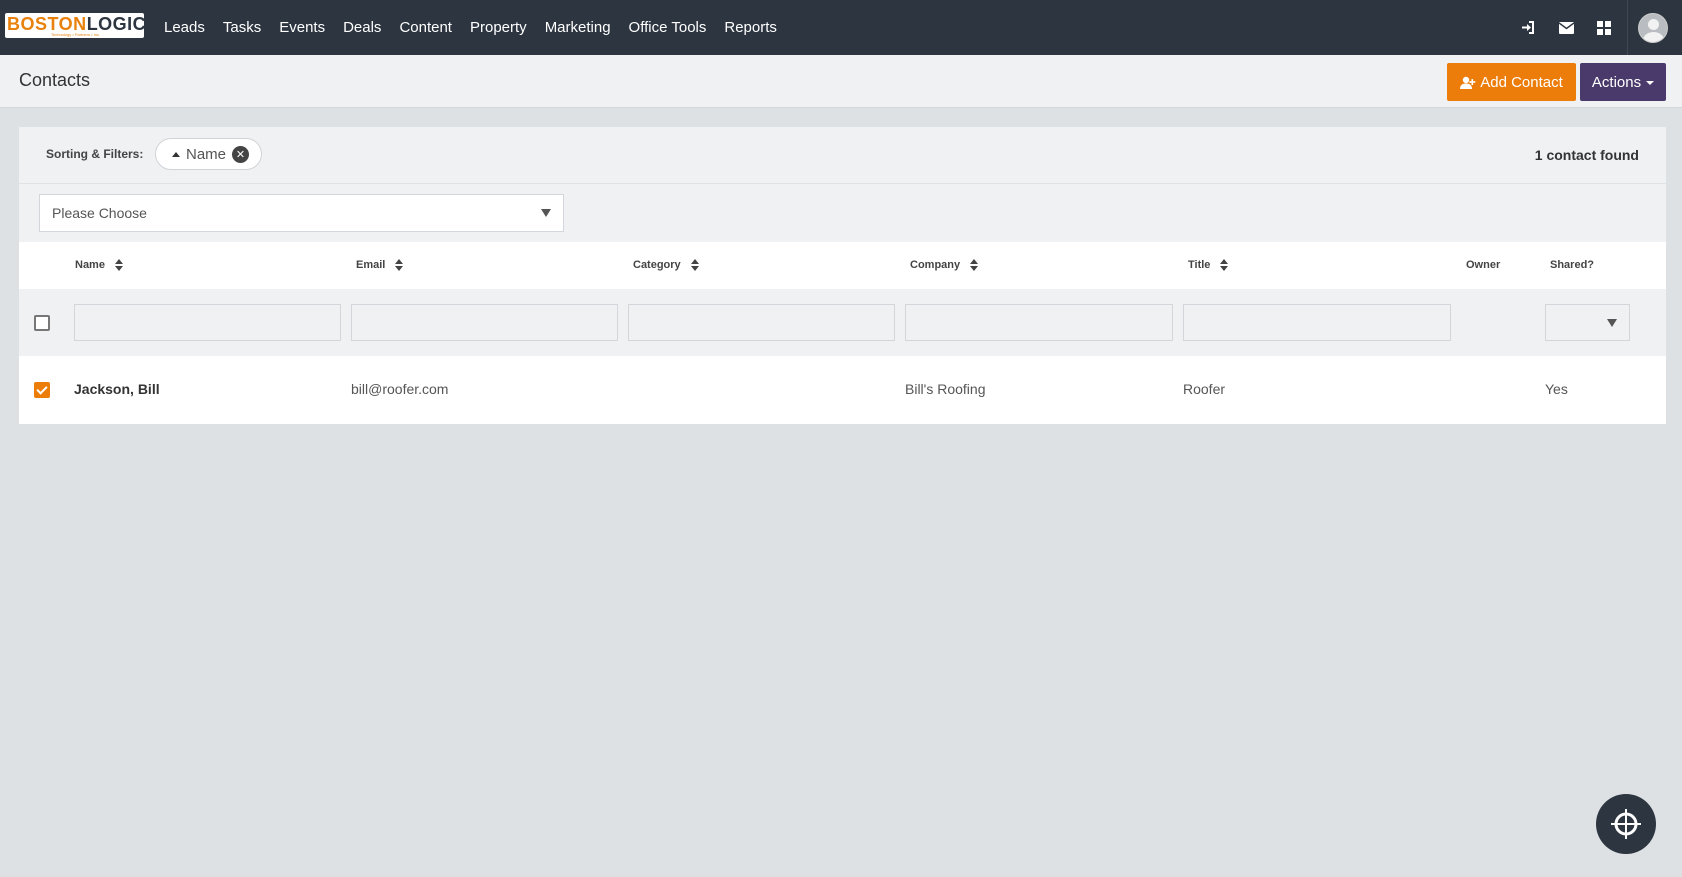  I want to click on filter-input-email, so click(484, 322).